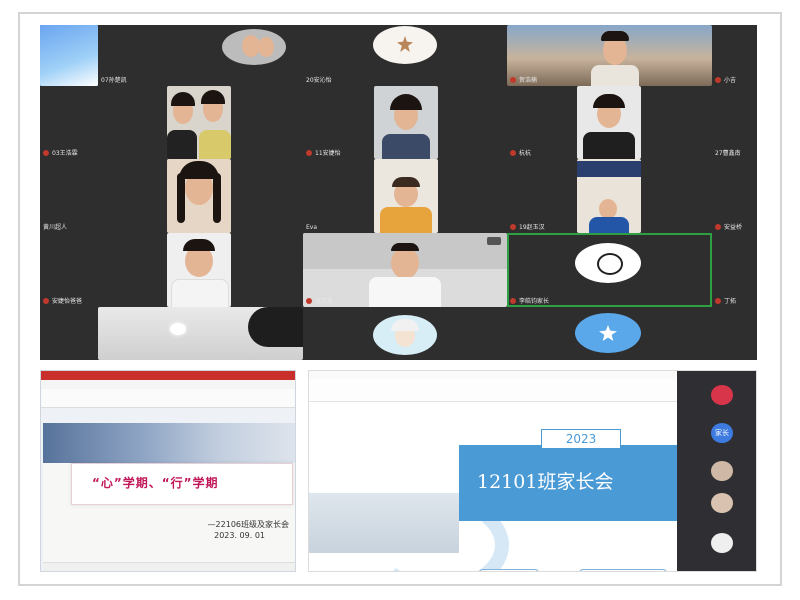  I want to click on participant-name: 07孙楚凯, so click(114, 80).